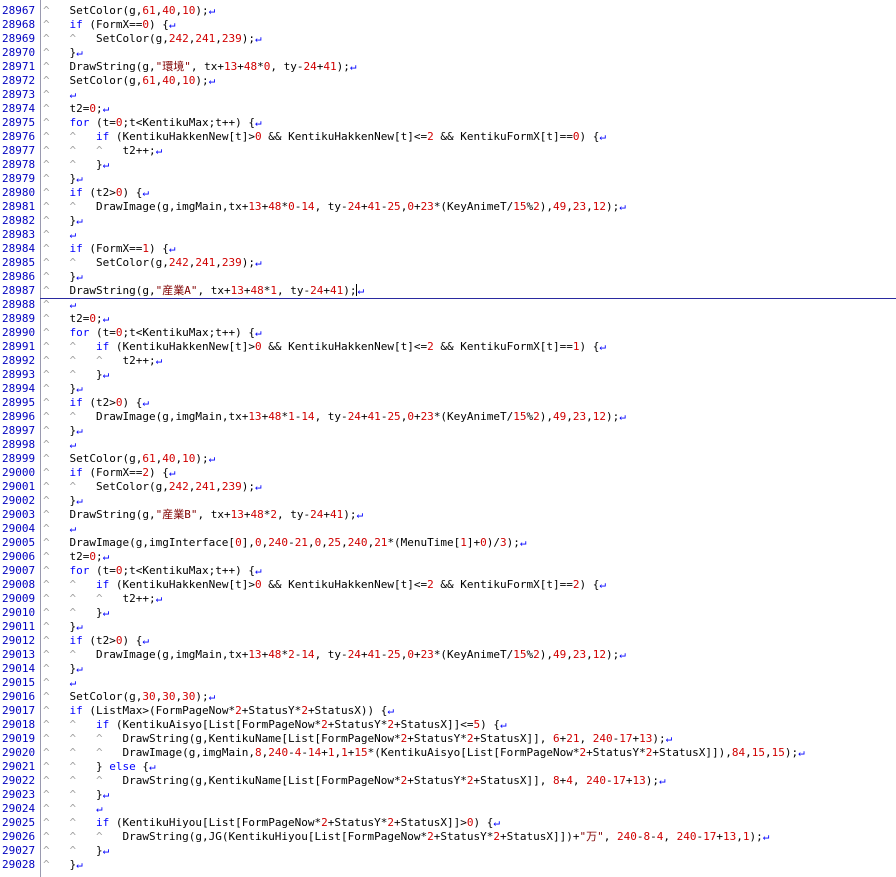 This screenshot has height=877, width=896. I want to click on code-line: 28984 ^ if (FormX==1) {↵, so click(448, 249).